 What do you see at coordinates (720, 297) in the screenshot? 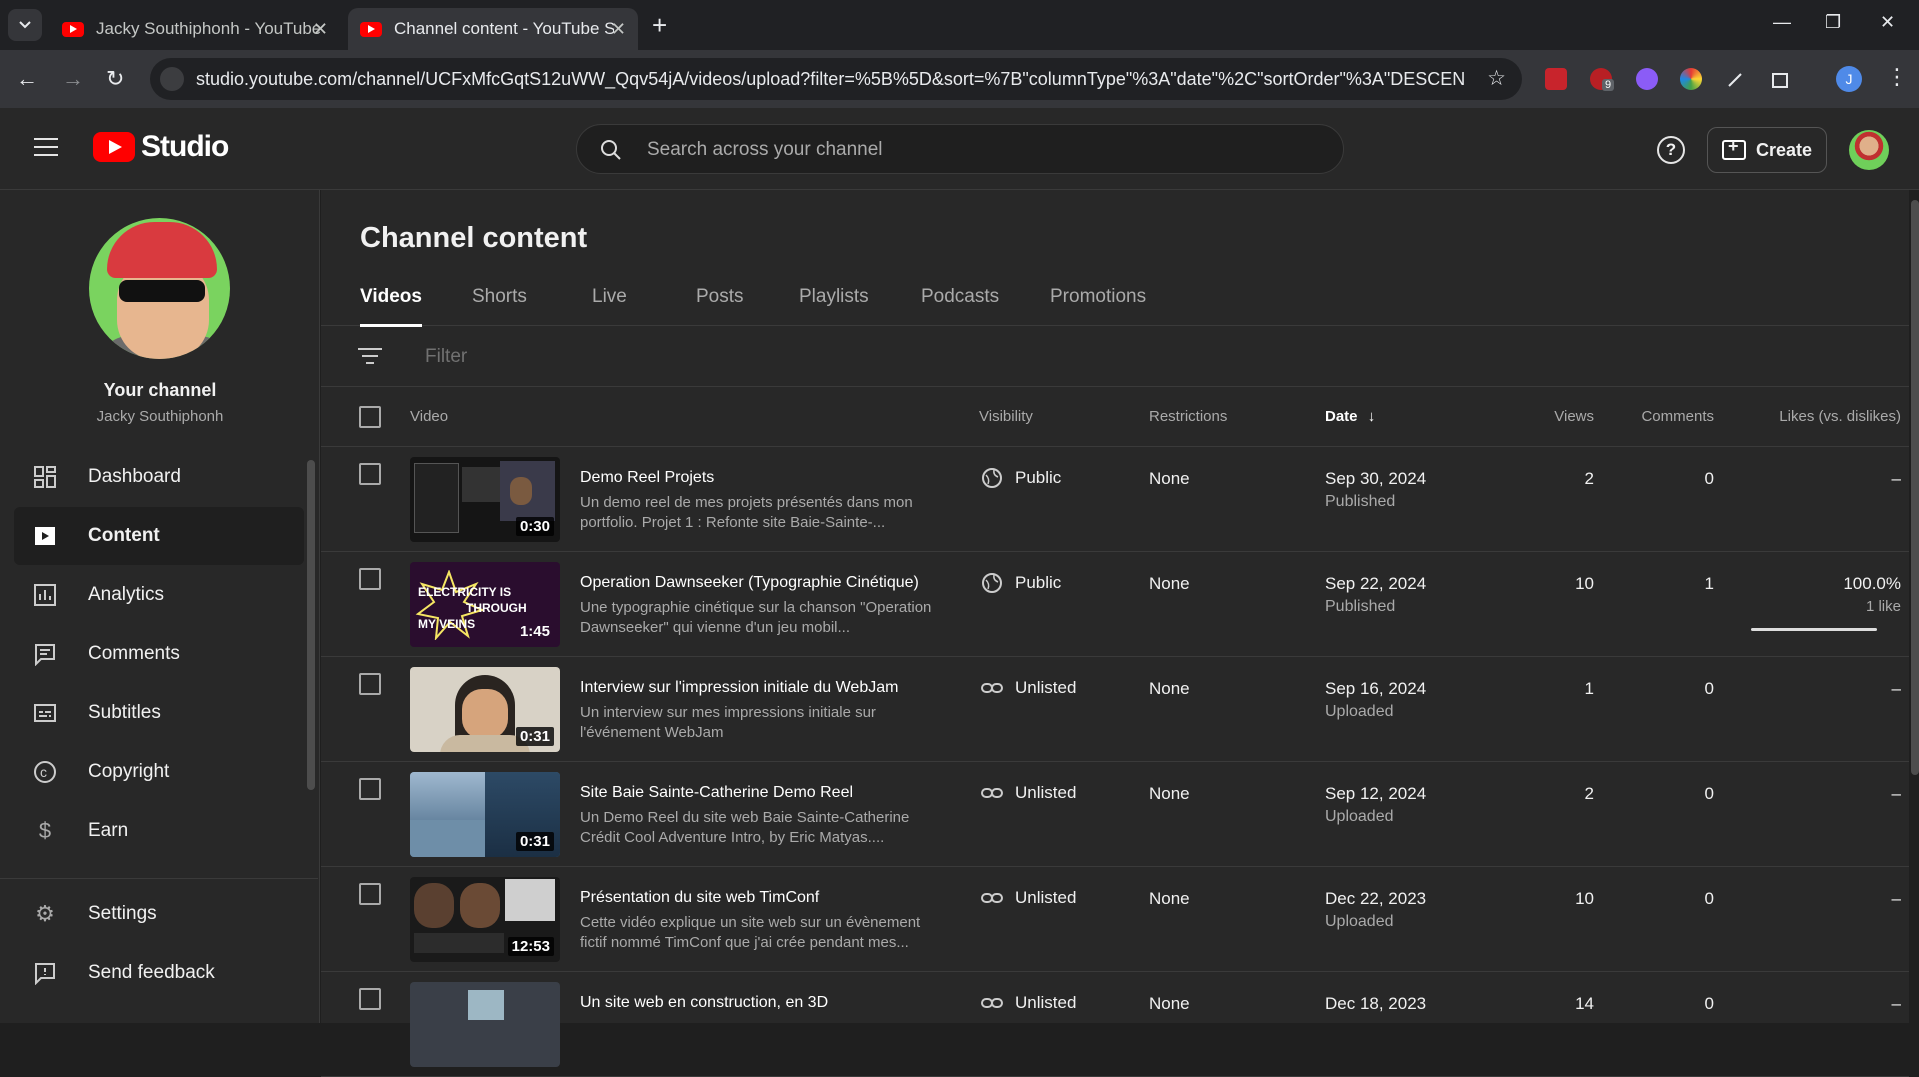
I see `tab-posts: Posts` at bounding box center [720, 297].